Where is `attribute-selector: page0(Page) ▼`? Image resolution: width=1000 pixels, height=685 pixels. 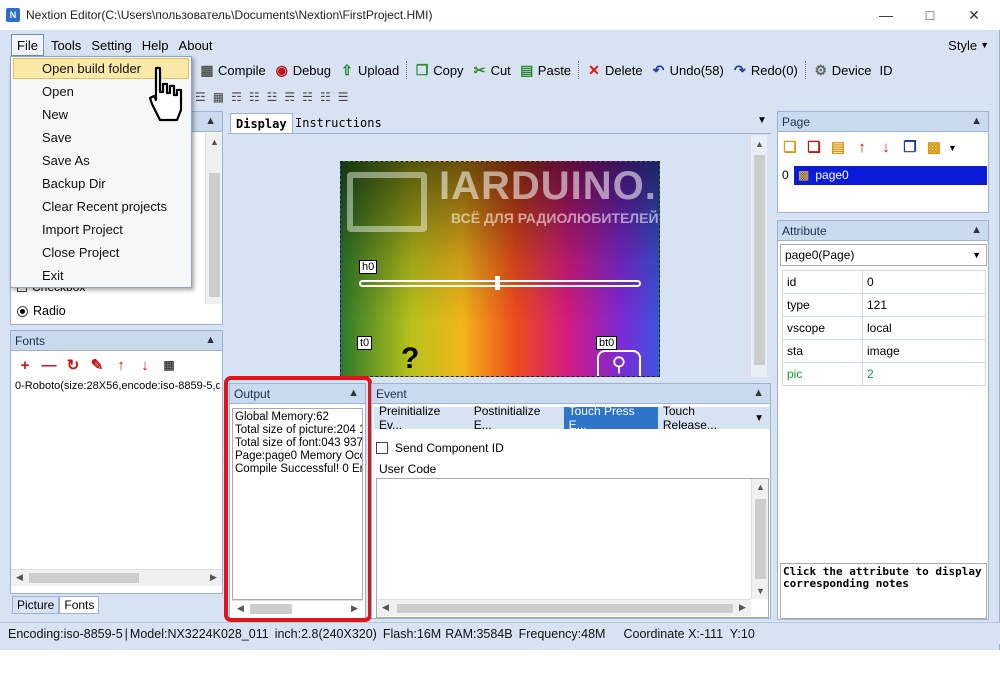
attribute-selector: page0(Page) ▼ is located at coordinates (883, 255).